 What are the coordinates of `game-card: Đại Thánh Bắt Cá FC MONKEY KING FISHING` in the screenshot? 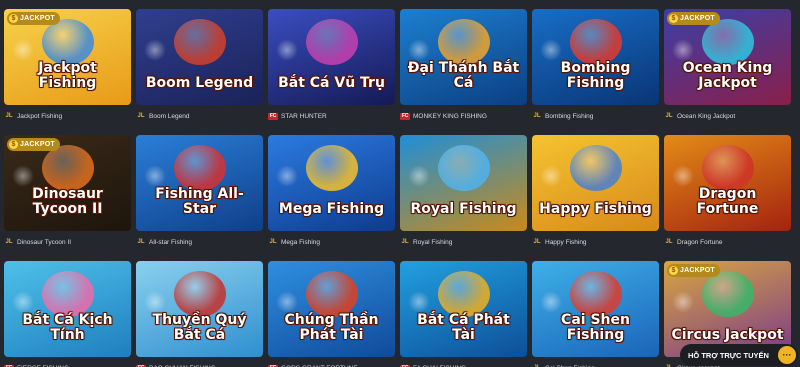 It's located at (463, 67).